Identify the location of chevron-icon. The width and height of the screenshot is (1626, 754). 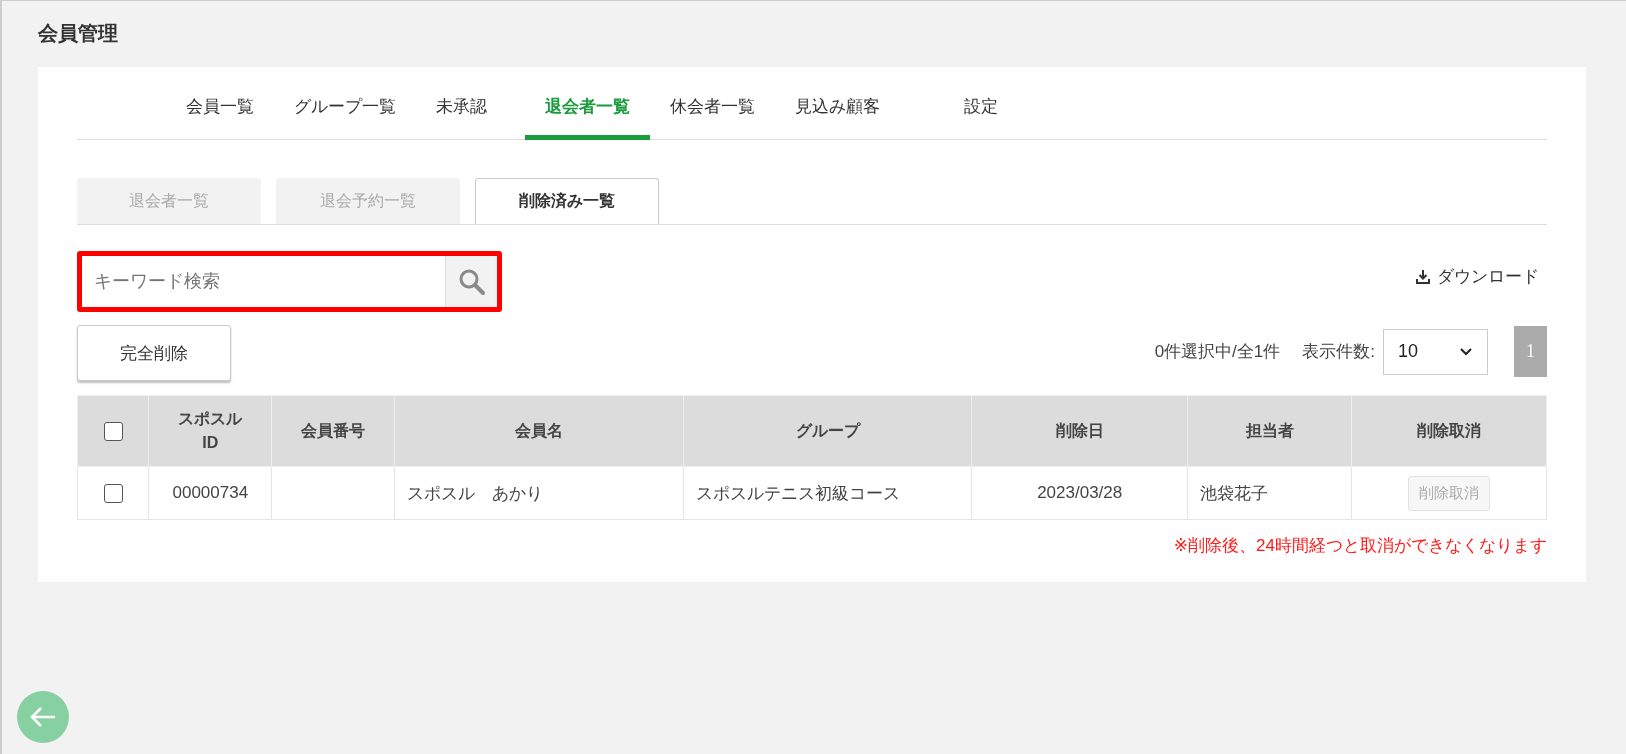
(1466, 351).